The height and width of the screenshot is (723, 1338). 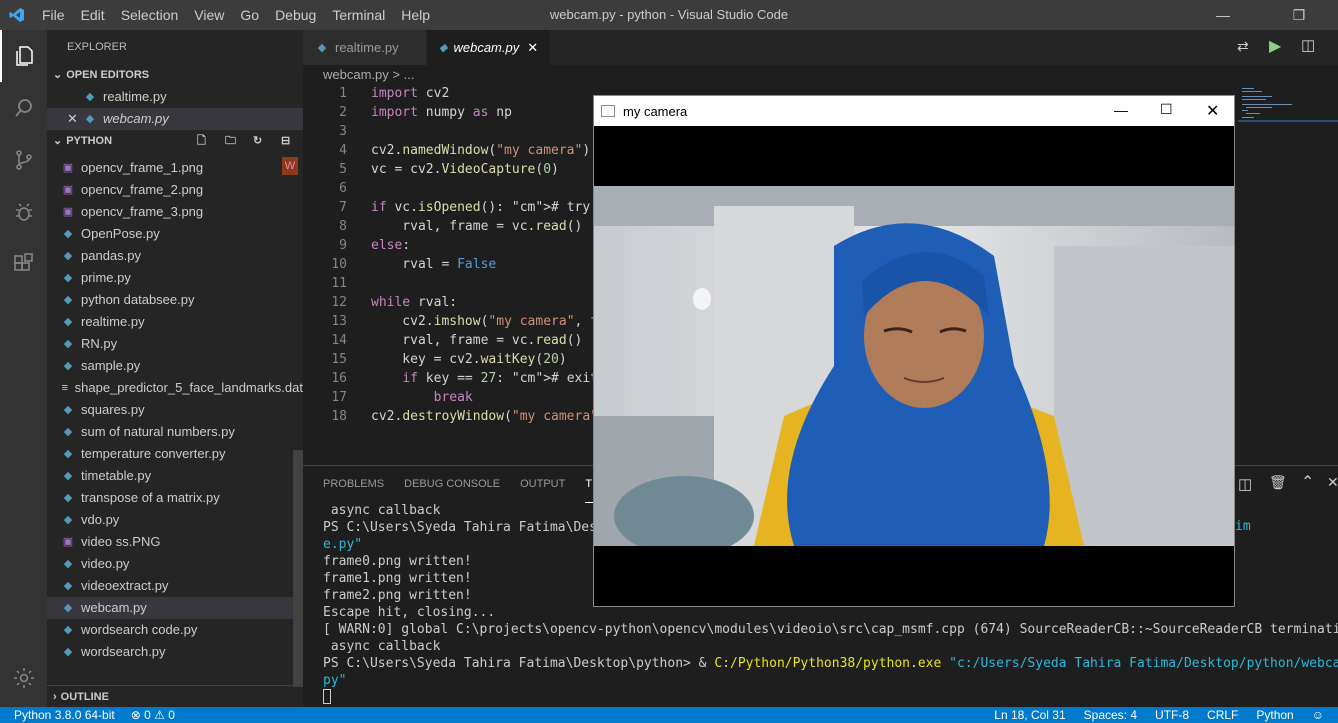 What do you see at coordinates (1299, 15) in the screenshot?
I see `restore-icon: ❐` at bounding box center [1299, 15].